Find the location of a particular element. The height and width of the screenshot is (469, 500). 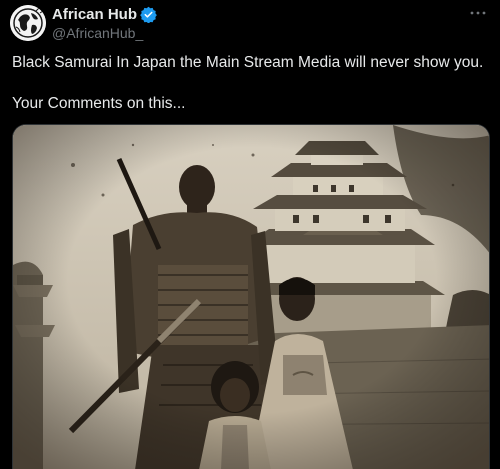

display-name-row: African Hub is located at coordinates (104, 14).